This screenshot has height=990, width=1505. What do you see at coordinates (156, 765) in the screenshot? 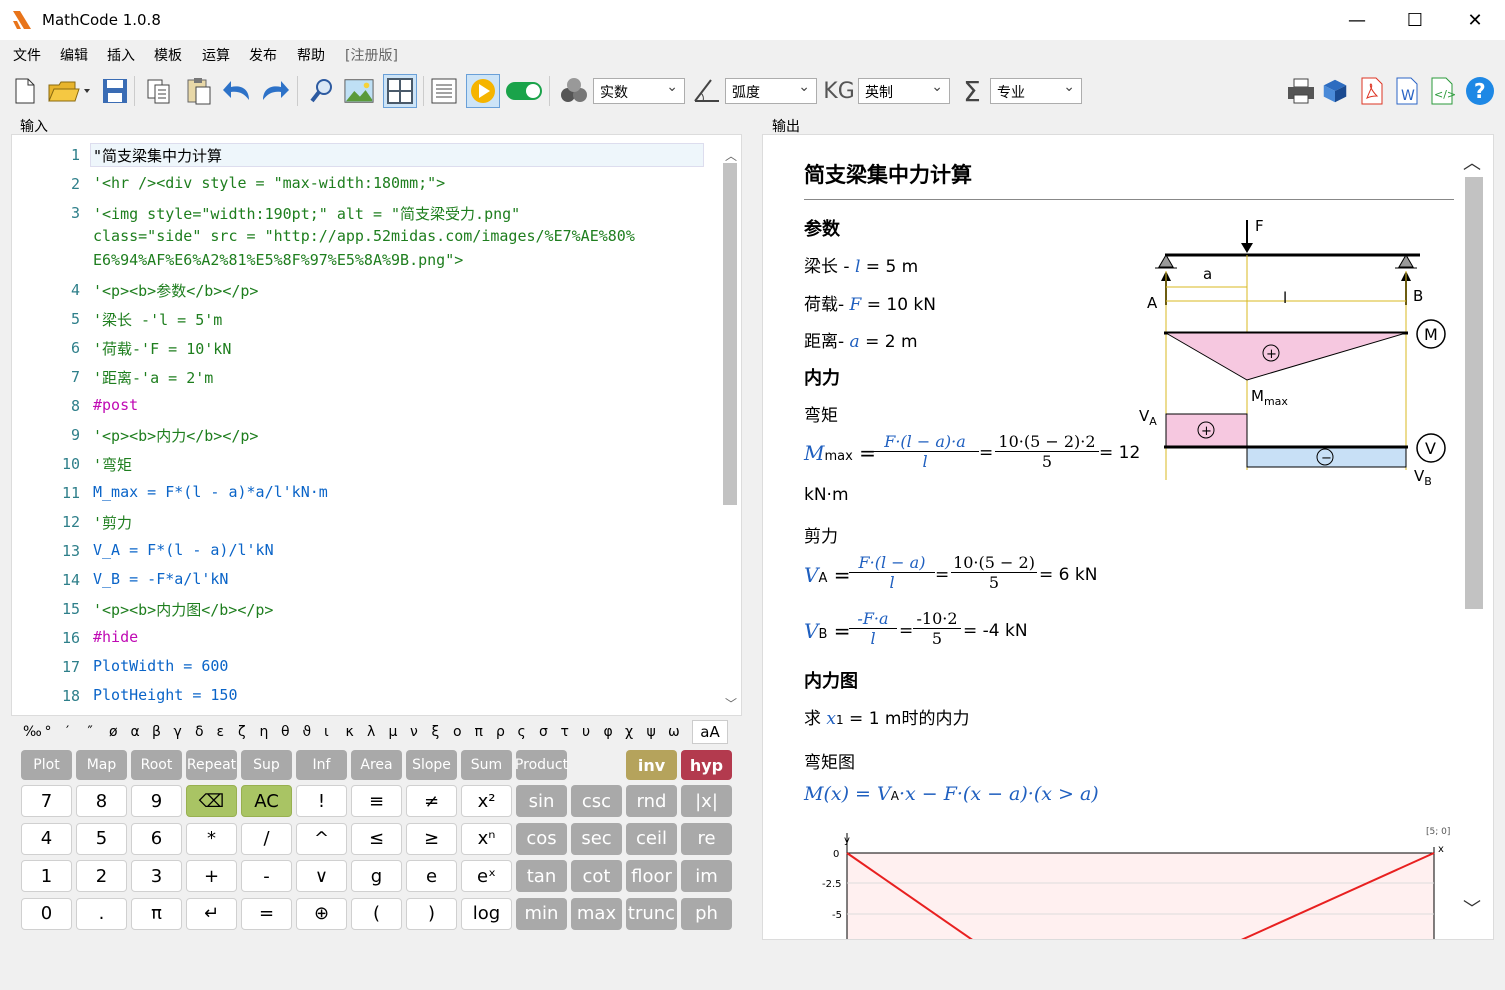
I see `func-key-root: Root` at bounding box center [156, 765].